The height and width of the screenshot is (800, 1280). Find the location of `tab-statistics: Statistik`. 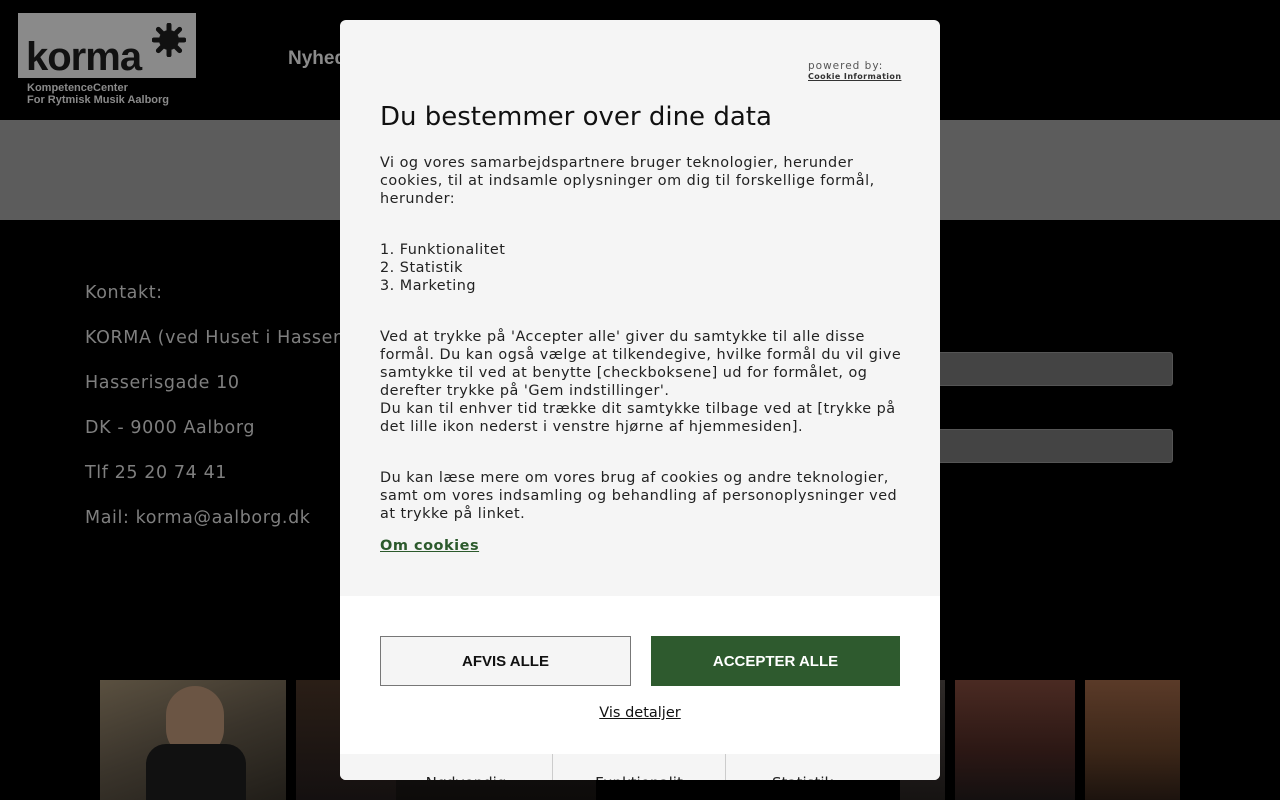

tab-statistics: Statistik is located at coordinates (833, 767).